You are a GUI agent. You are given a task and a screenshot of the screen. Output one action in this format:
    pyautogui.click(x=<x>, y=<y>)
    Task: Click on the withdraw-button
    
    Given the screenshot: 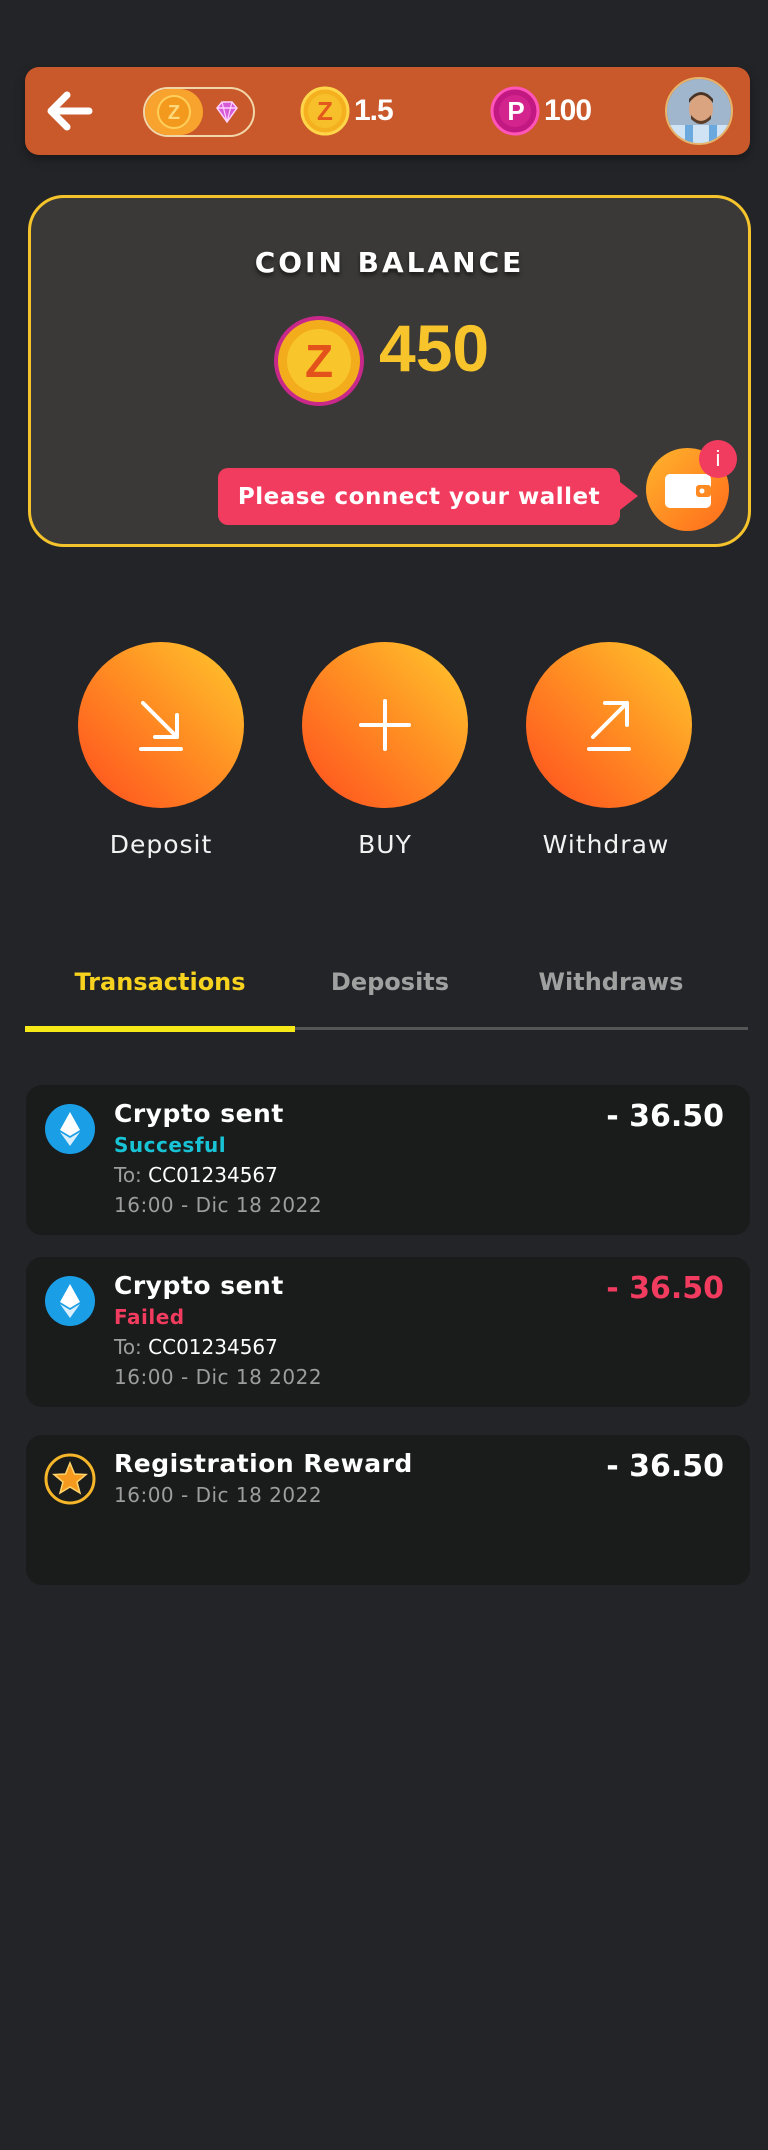 What is the action you would take?
    pyautogui.click(x=609, y=725)
    